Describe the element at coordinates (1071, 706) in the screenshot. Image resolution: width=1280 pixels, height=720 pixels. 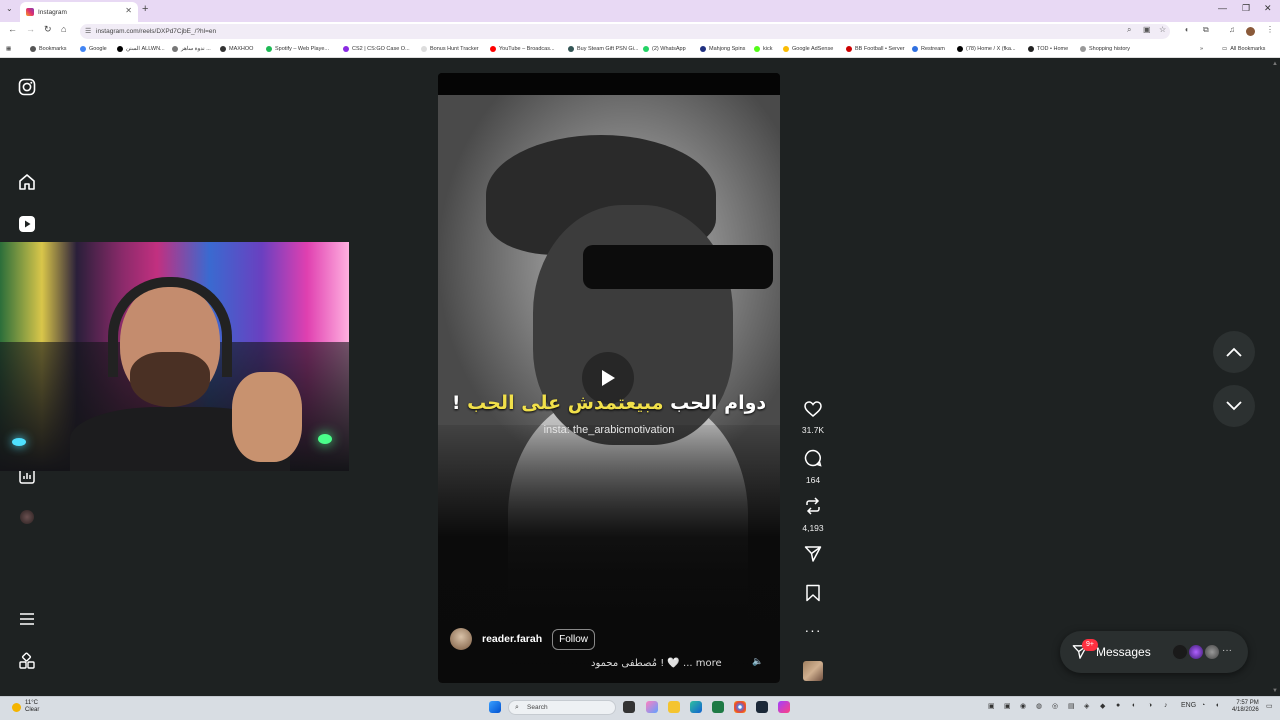
I see `tray-app-icon: ▤` at that location.